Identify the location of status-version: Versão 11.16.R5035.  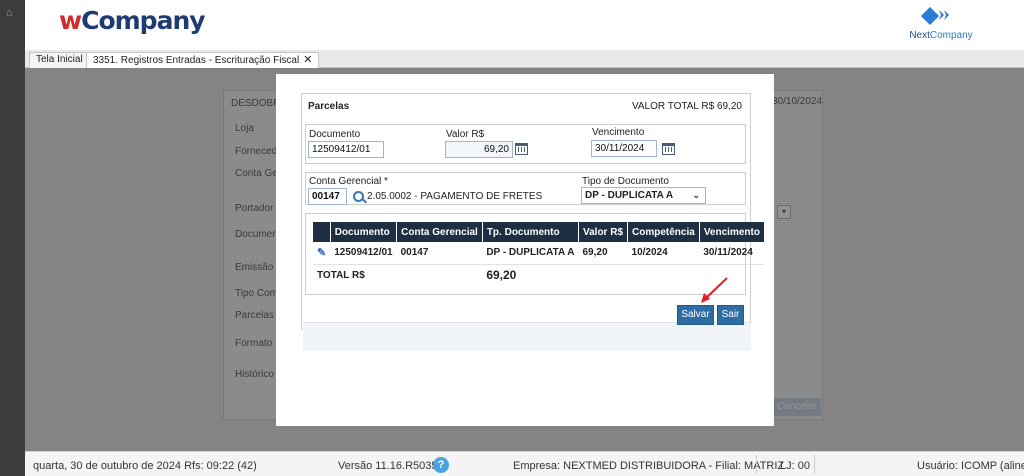
(388, 466).